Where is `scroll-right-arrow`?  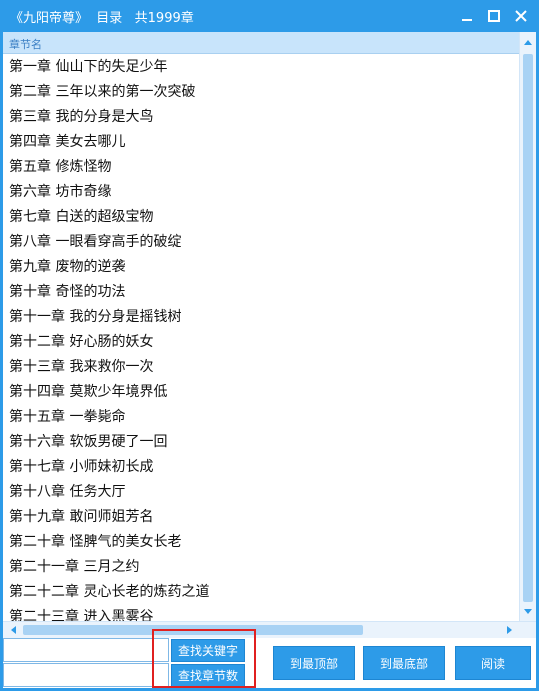
scroll-right-arrow is located at coordinates (510, 630).